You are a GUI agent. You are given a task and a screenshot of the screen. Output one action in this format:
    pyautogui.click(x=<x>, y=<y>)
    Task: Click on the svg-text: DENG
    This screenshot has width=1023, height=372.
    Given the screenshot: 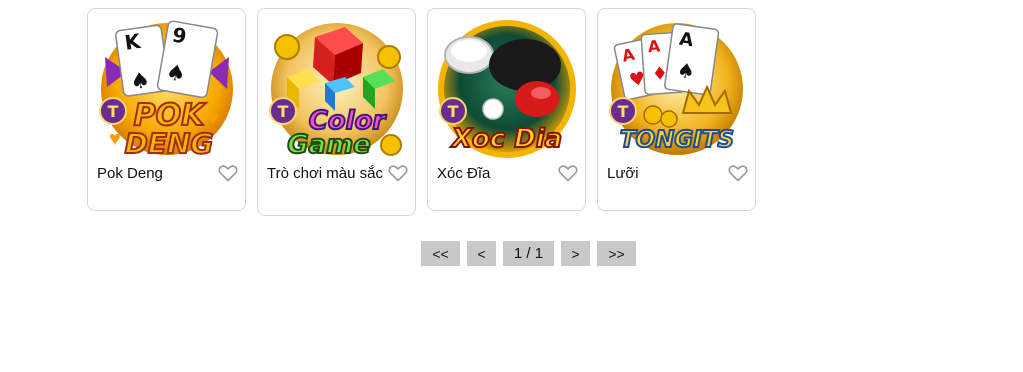 What is the action you would take?
    pyautogui.click(x=169, y=142)
    